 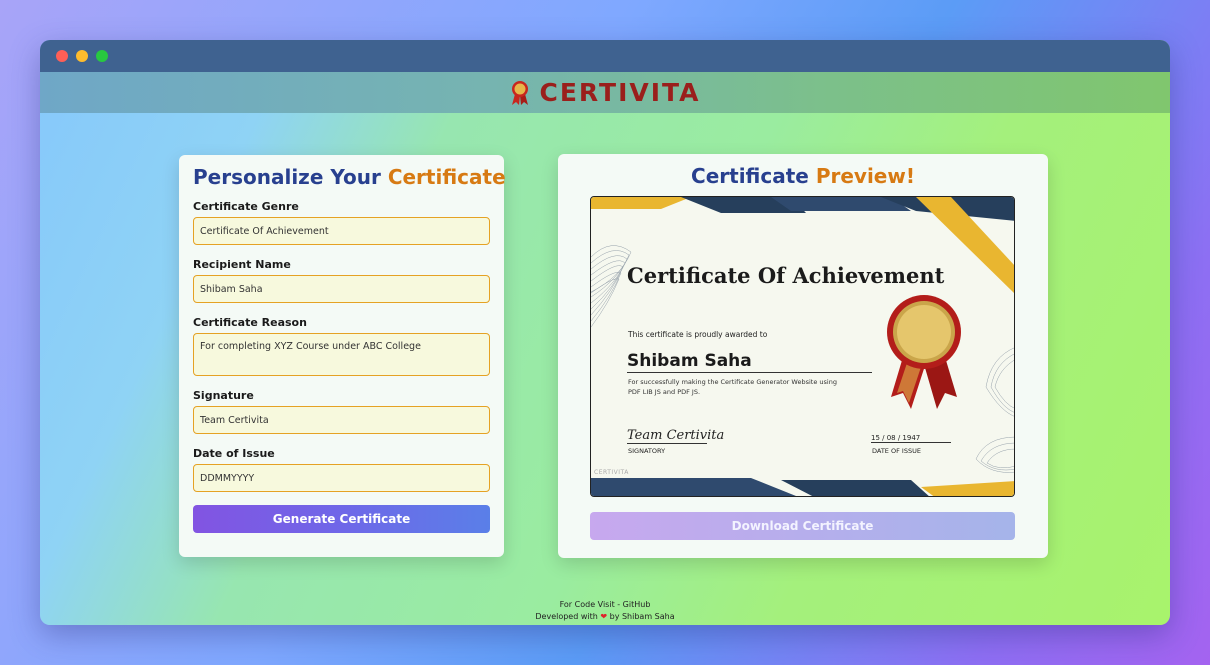 What do you see at coordinates (605, 605) in the screenshot?
I see `footer-github-link: For Code Visit - GitHub` at bounding box center [605, 605].